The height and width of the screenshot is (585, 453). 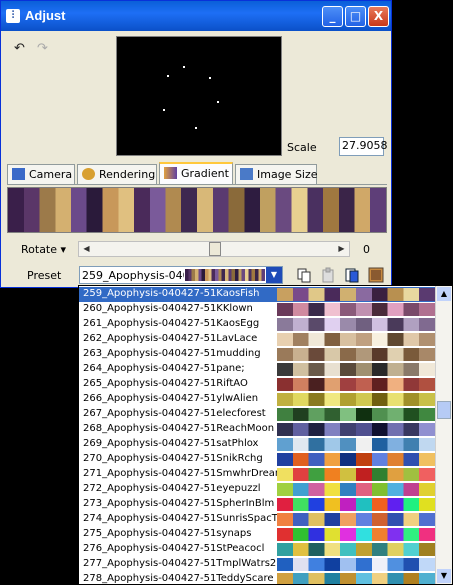 I want to click on close-button: X, so click(x=378, y=16).